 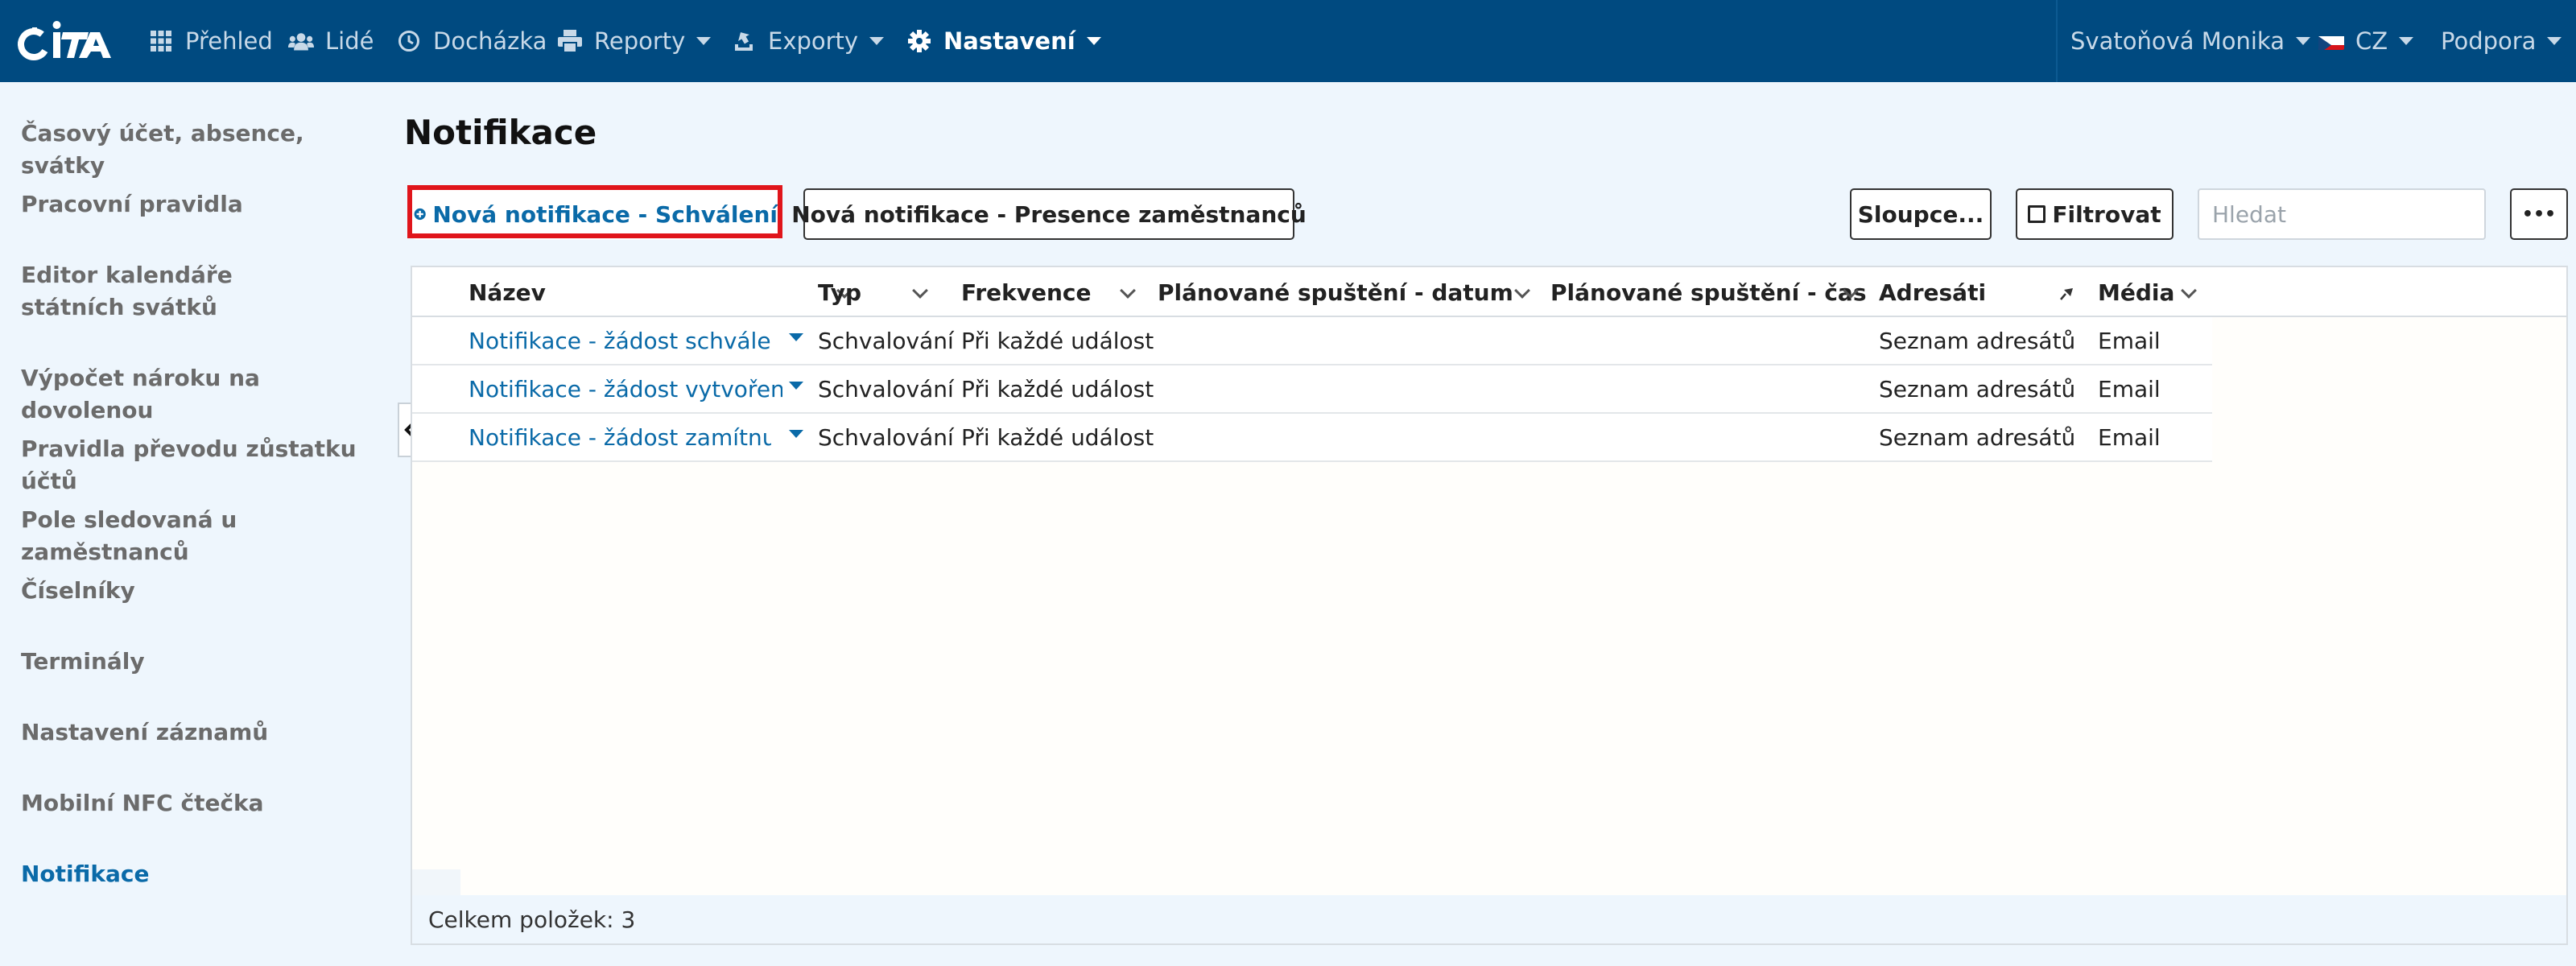 What do you see at coordinates (886, 292) in the screenshot?
I see `column-header-type: Typ` at bounding box center [886, 292].